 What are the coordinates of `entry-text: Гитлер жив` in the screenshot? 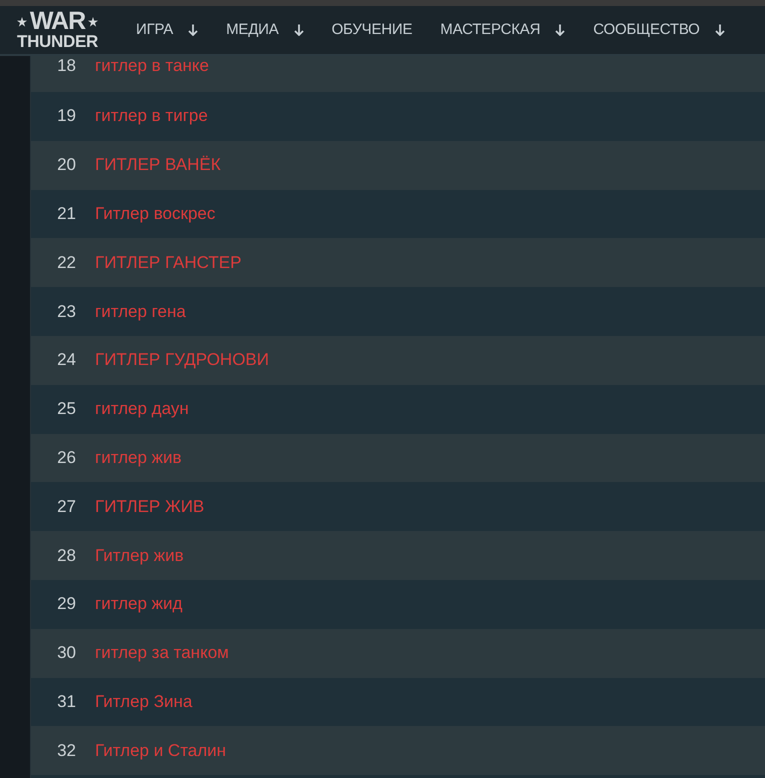 It's located at (139, 556).